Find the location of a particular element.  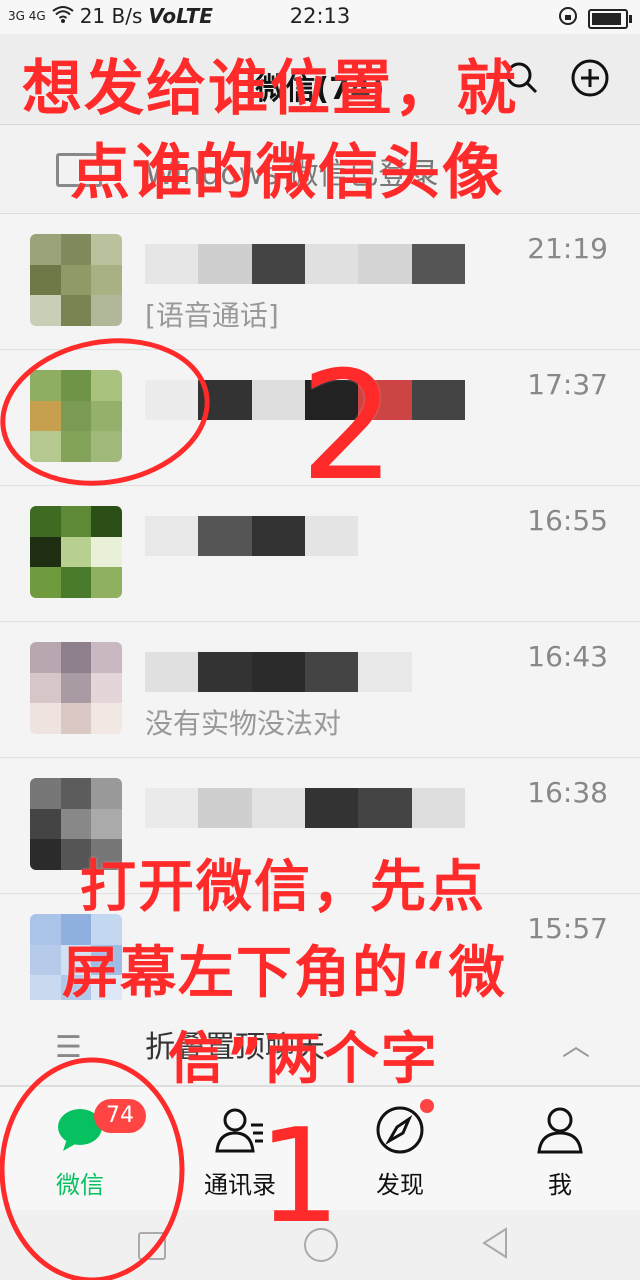

lock-rotation-icon is located at coordinates (568, 18).